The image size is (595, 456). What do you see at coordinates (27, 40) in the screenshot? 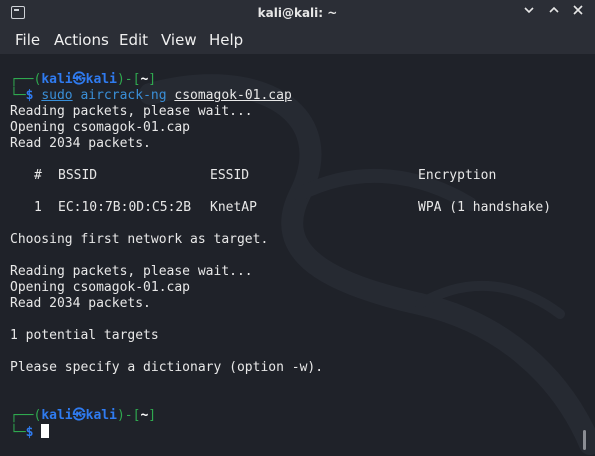
I see `menu-file: File` at bounding box center [27, 40].